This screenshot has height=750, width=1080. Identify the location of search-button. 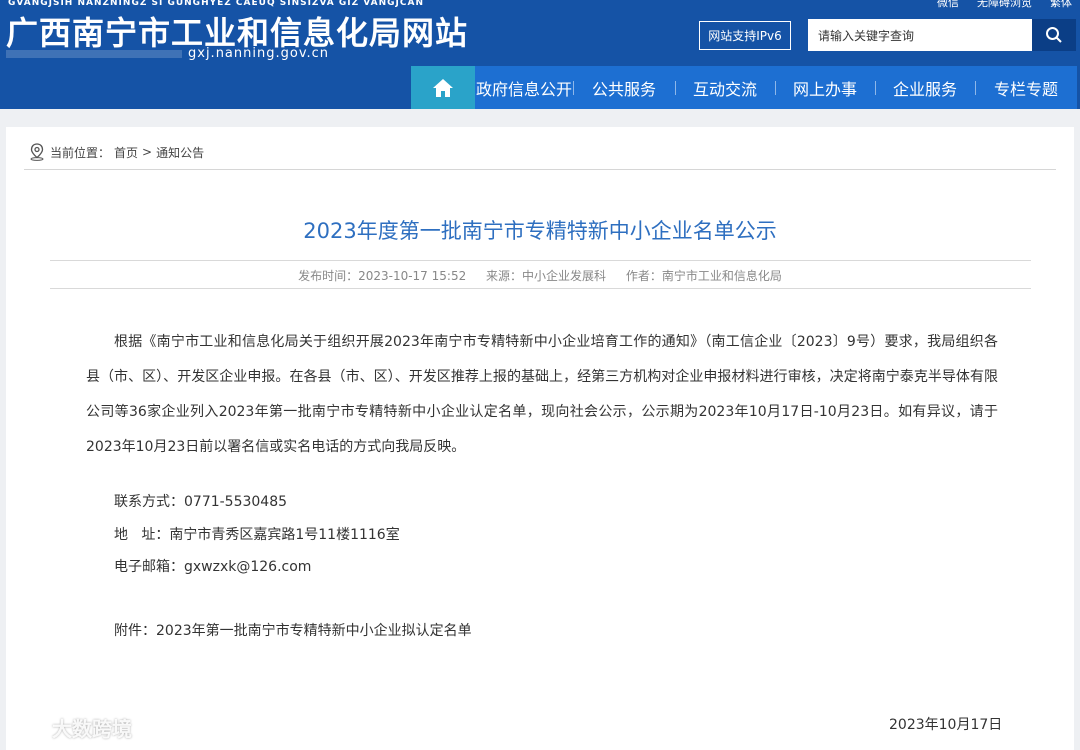
(1054, 35).